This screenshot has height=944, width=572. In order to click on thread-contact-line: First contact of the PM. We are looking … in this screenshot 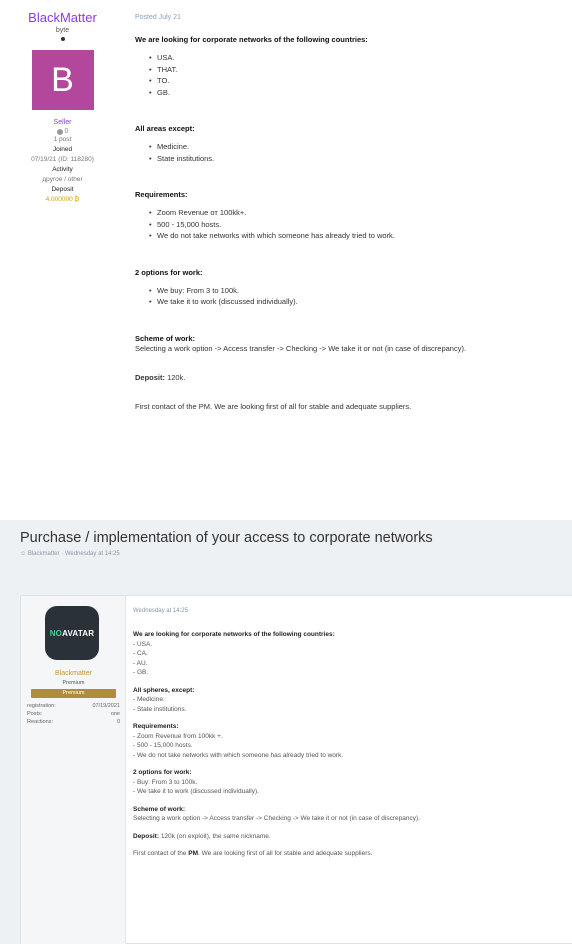, I will do `click(349, 854)`.